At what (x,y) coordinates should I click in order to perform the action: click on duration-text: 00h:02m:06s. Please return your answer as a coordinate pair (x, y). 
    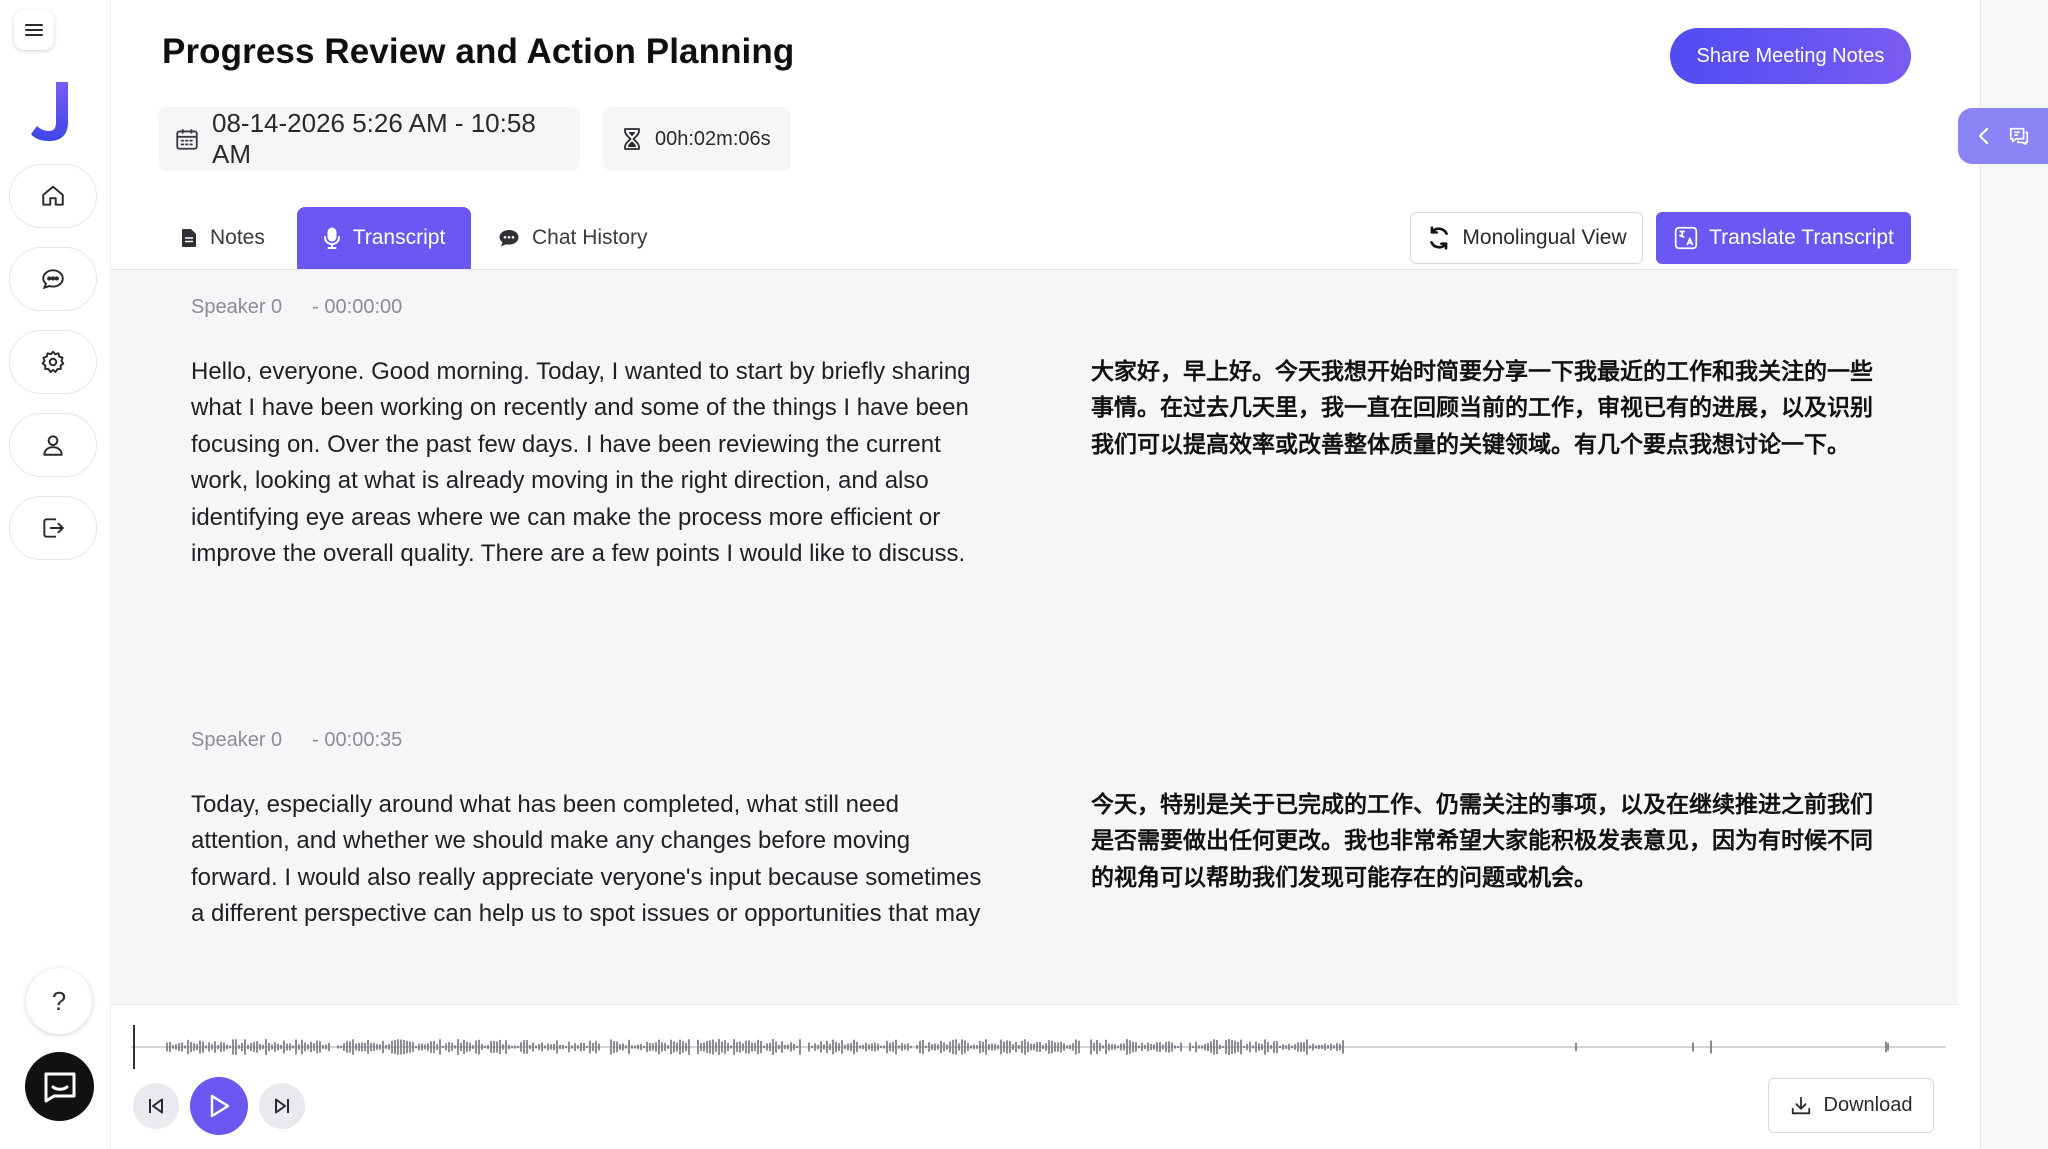
    Looking at the image, I should click on (713, 138).